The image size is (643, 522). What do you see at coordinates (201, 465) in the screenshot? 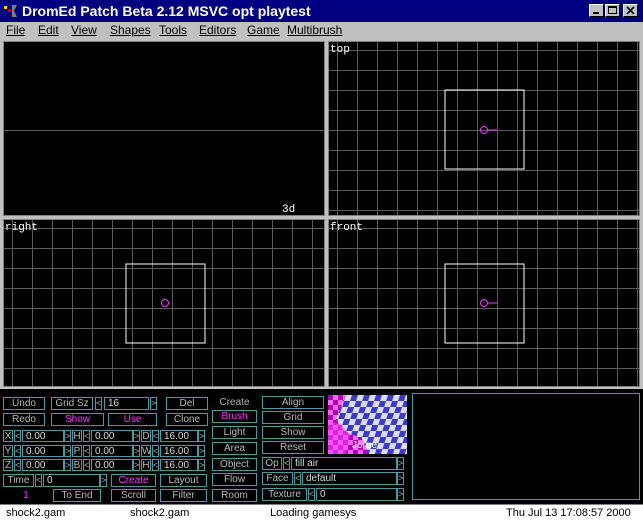
I see `size-h-increase: >` at bounding box center [201, 465].